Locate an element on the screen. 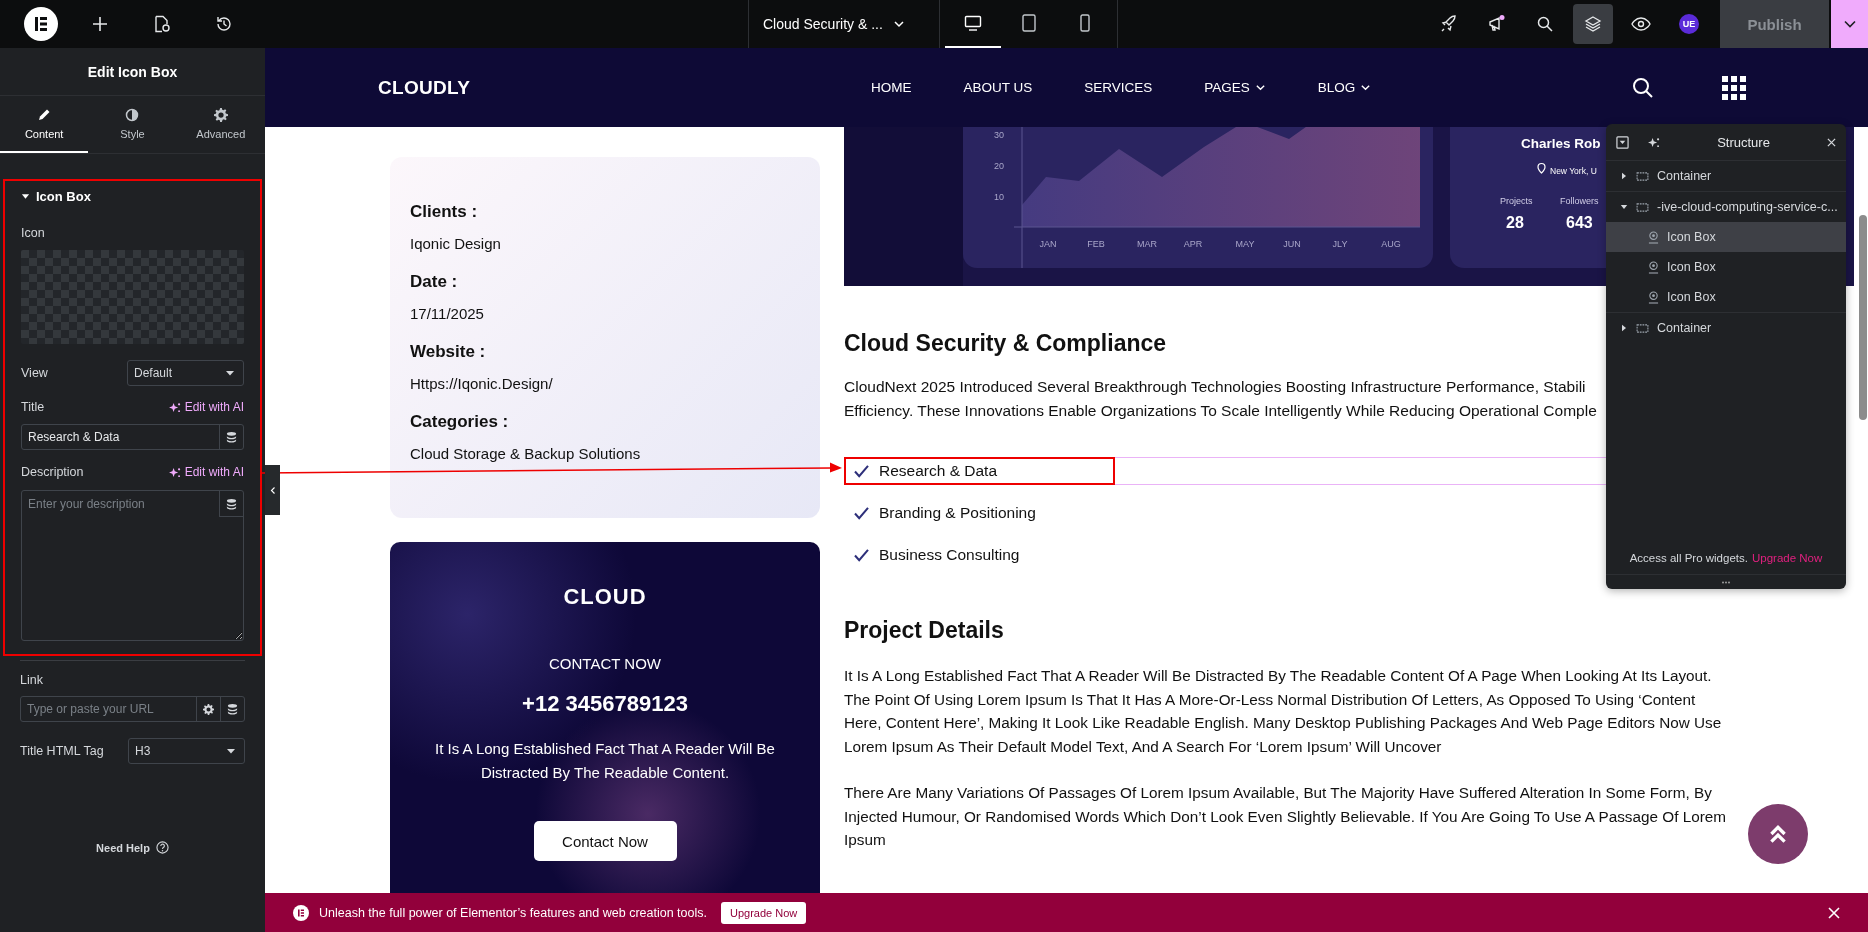 The image size is (1868, 932). close-button is located at coordinates (1831, 142).